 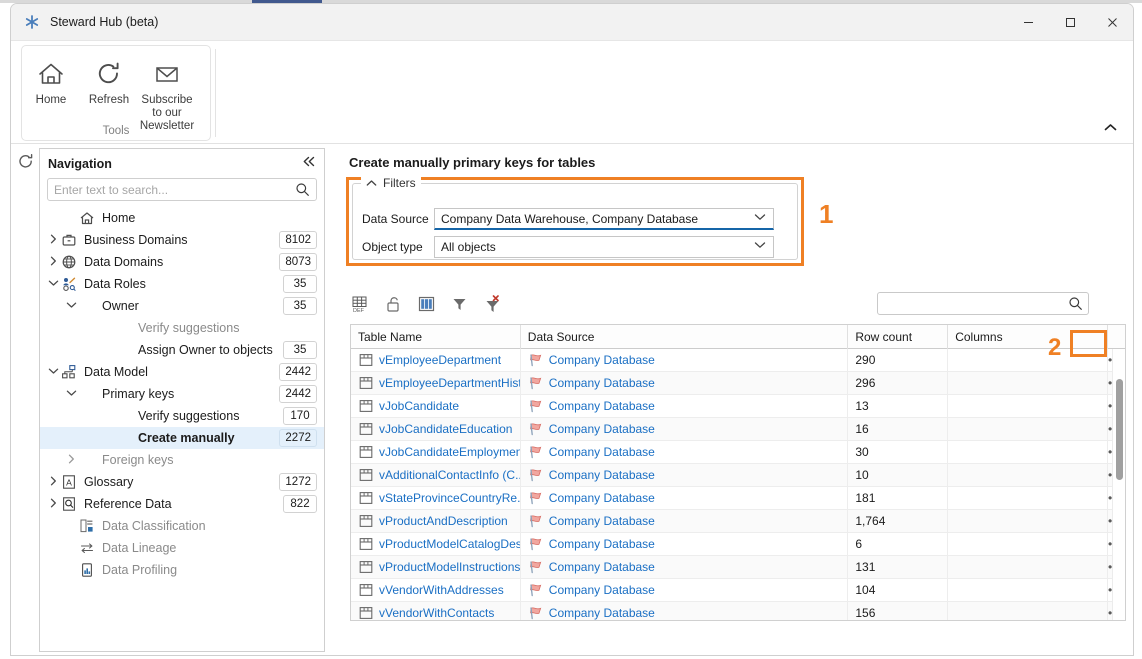 I want to click on table-row: vJobCandidateCompany Database13•••, so click(x=738, y=406).